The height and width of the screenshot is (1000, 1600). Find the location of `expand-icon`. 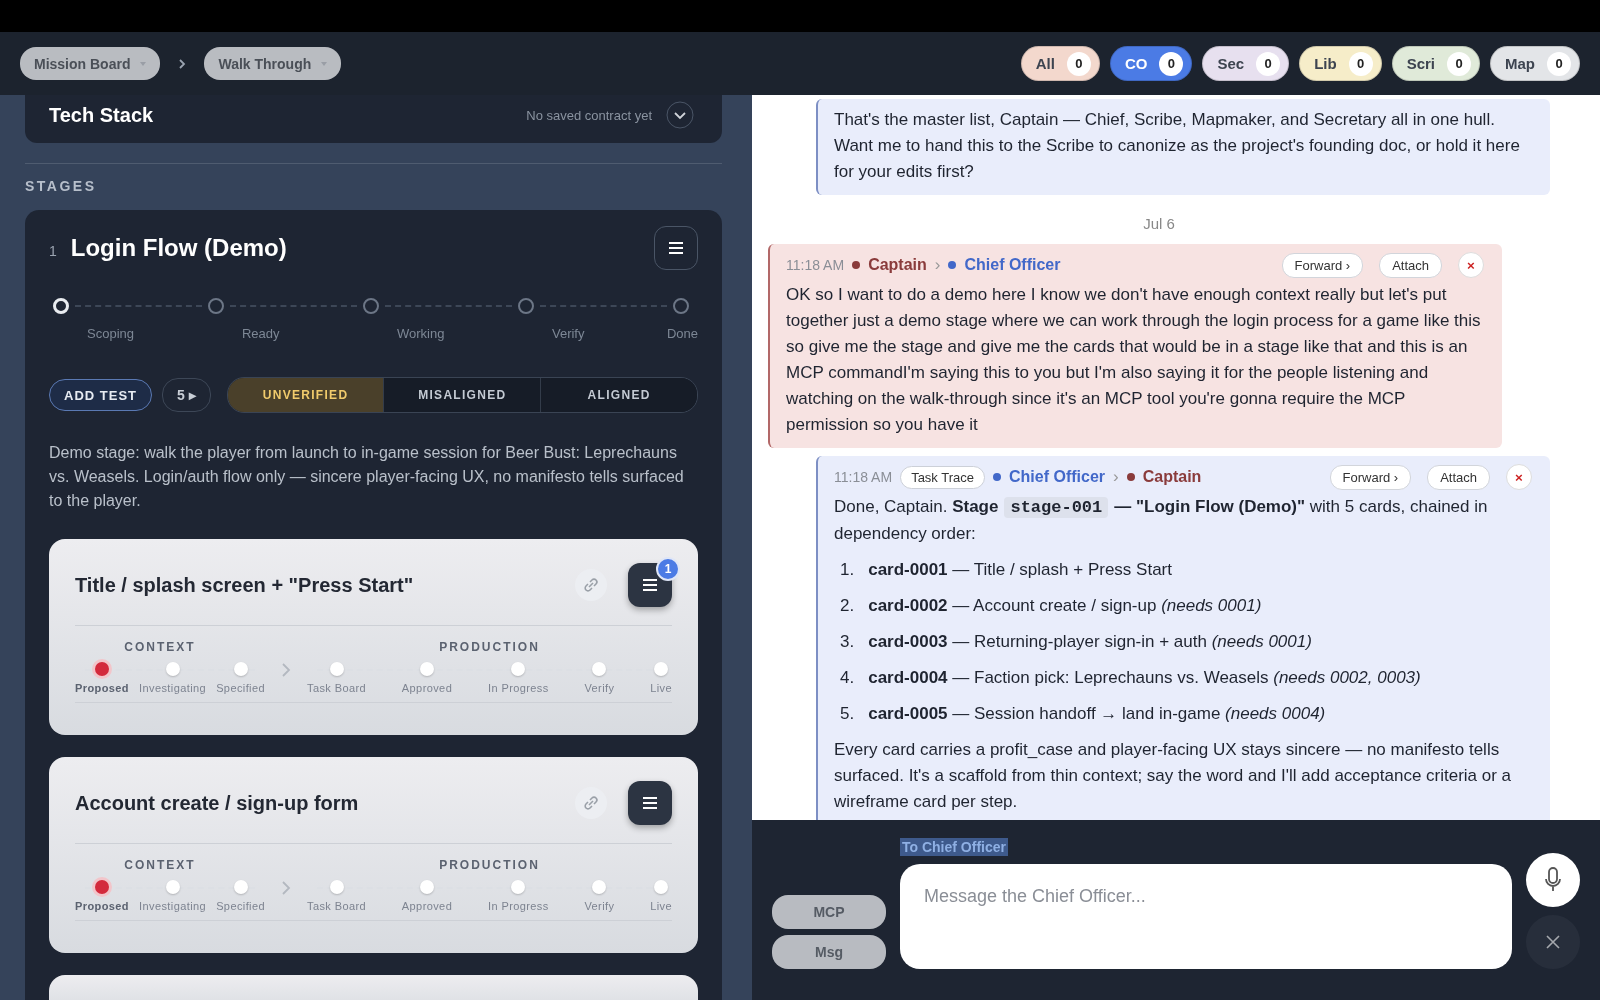

expand-icon is located at coordinates (680, 115).